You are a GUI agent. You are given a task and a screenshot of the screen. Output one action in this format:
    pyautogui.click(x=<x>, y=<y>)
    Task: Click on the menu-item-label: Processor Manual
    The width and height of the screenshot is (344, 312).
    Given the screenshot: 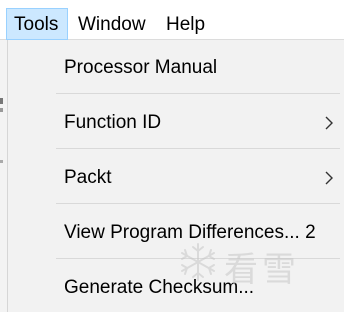 What is the action you would take?
    pyautogui.click(x=141, y=67)
    